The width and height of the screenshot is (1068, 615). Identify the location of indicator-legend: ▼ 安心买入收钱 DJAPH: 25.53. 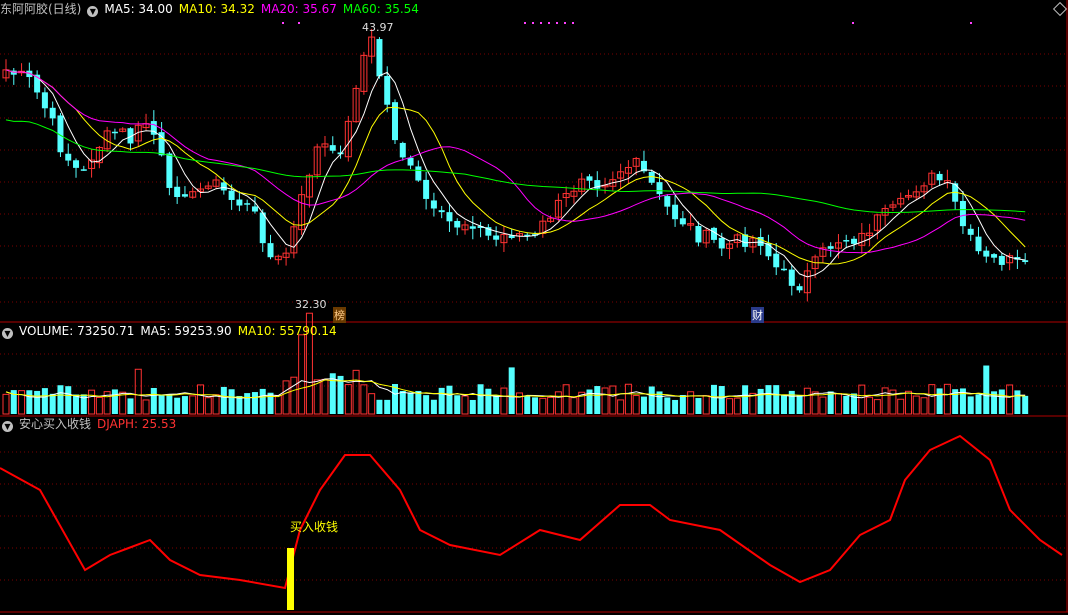
(91, 424).